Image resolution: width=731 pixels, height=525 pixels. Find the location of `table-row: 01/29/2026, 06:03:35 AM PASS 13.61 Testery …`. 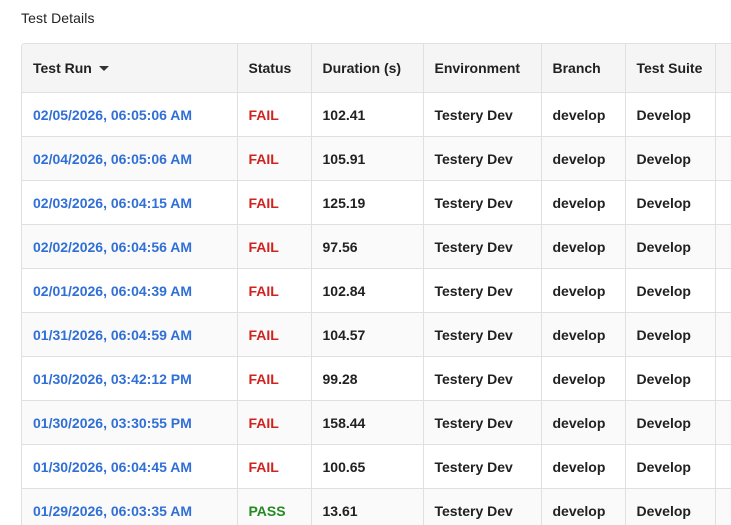

table-row: 01/29/2026, 06:03:35 AM PASS 13.61 Testery … is located at coordinates (376, 506).